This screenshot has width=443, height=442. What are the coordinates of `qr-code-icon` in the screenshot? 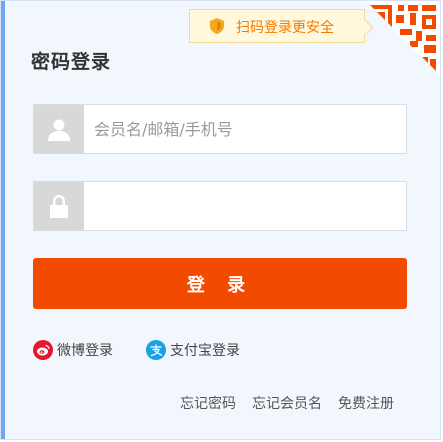 It's located at (403, 38).